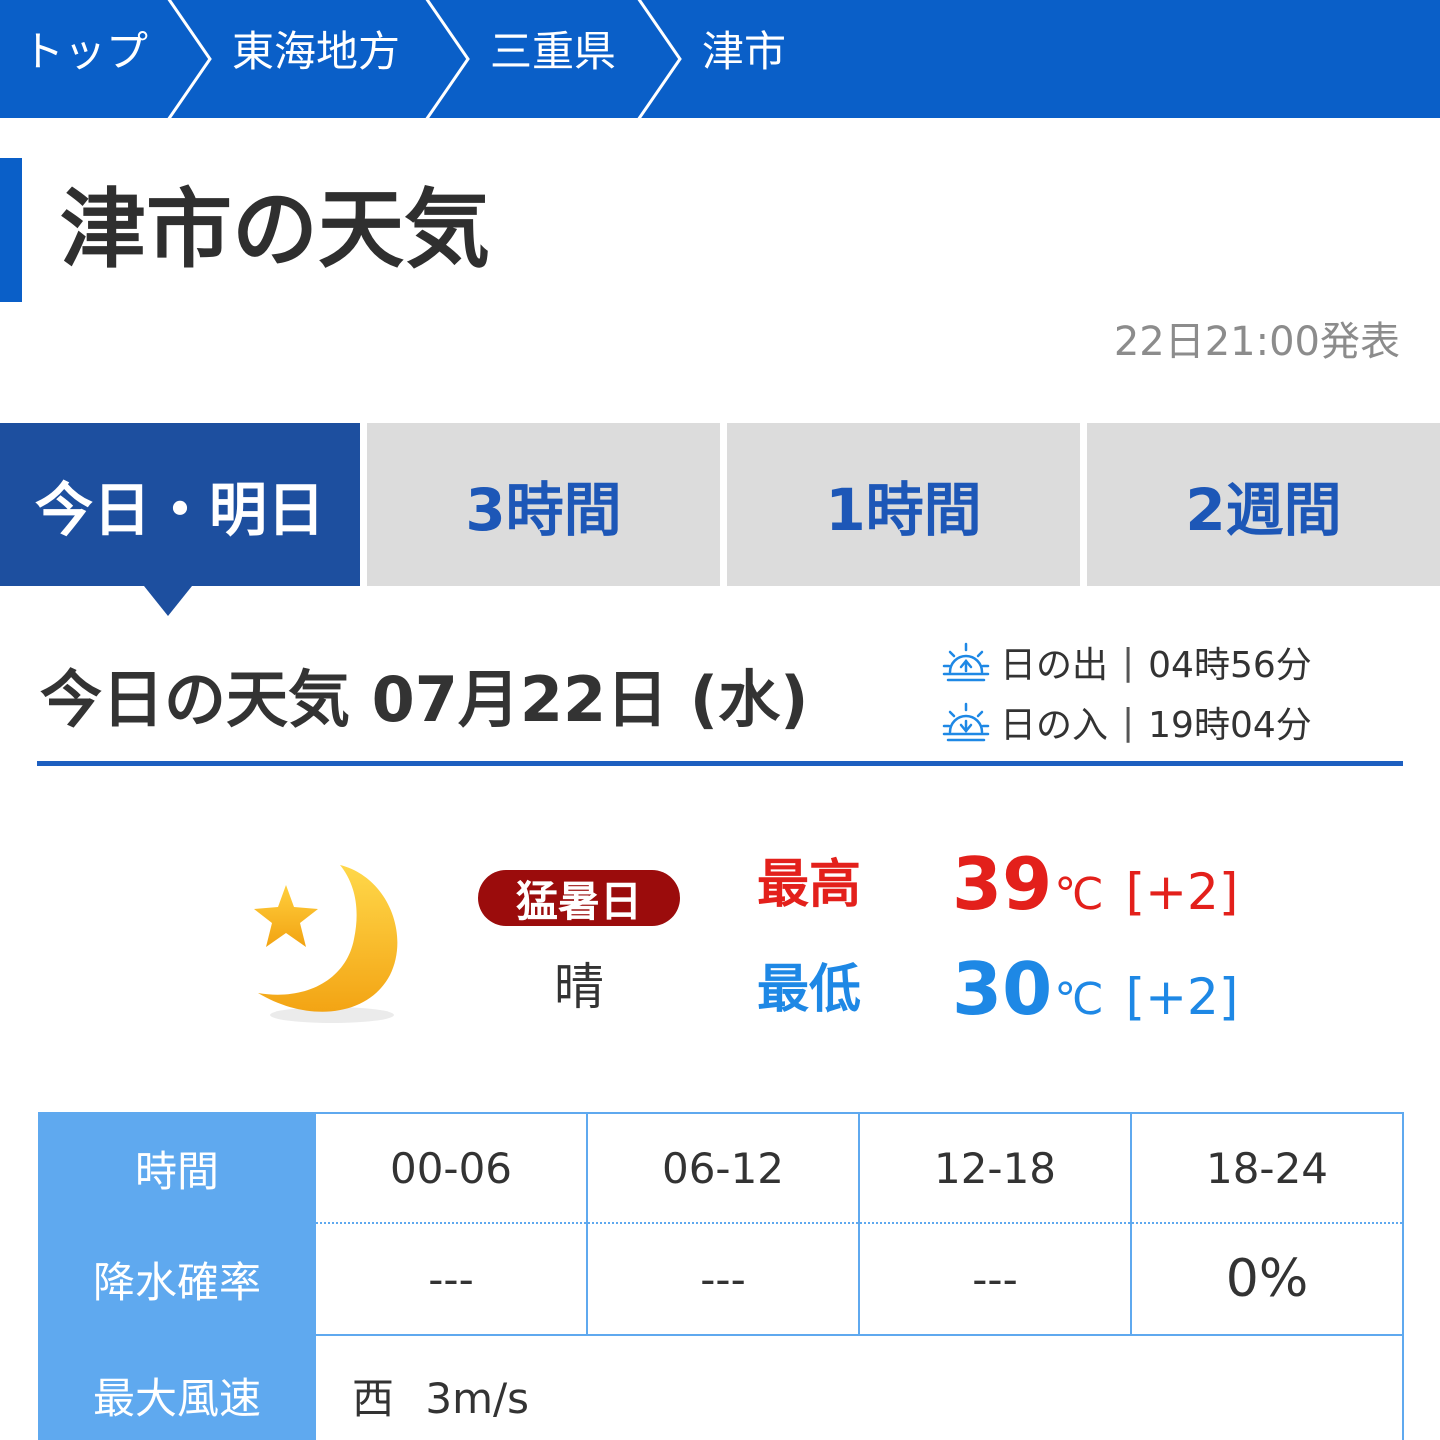 This screenshot has width=1440, height=1440. I want to click on table-row: 降水確率 --- --- --- 0%, so click(721, 1279).